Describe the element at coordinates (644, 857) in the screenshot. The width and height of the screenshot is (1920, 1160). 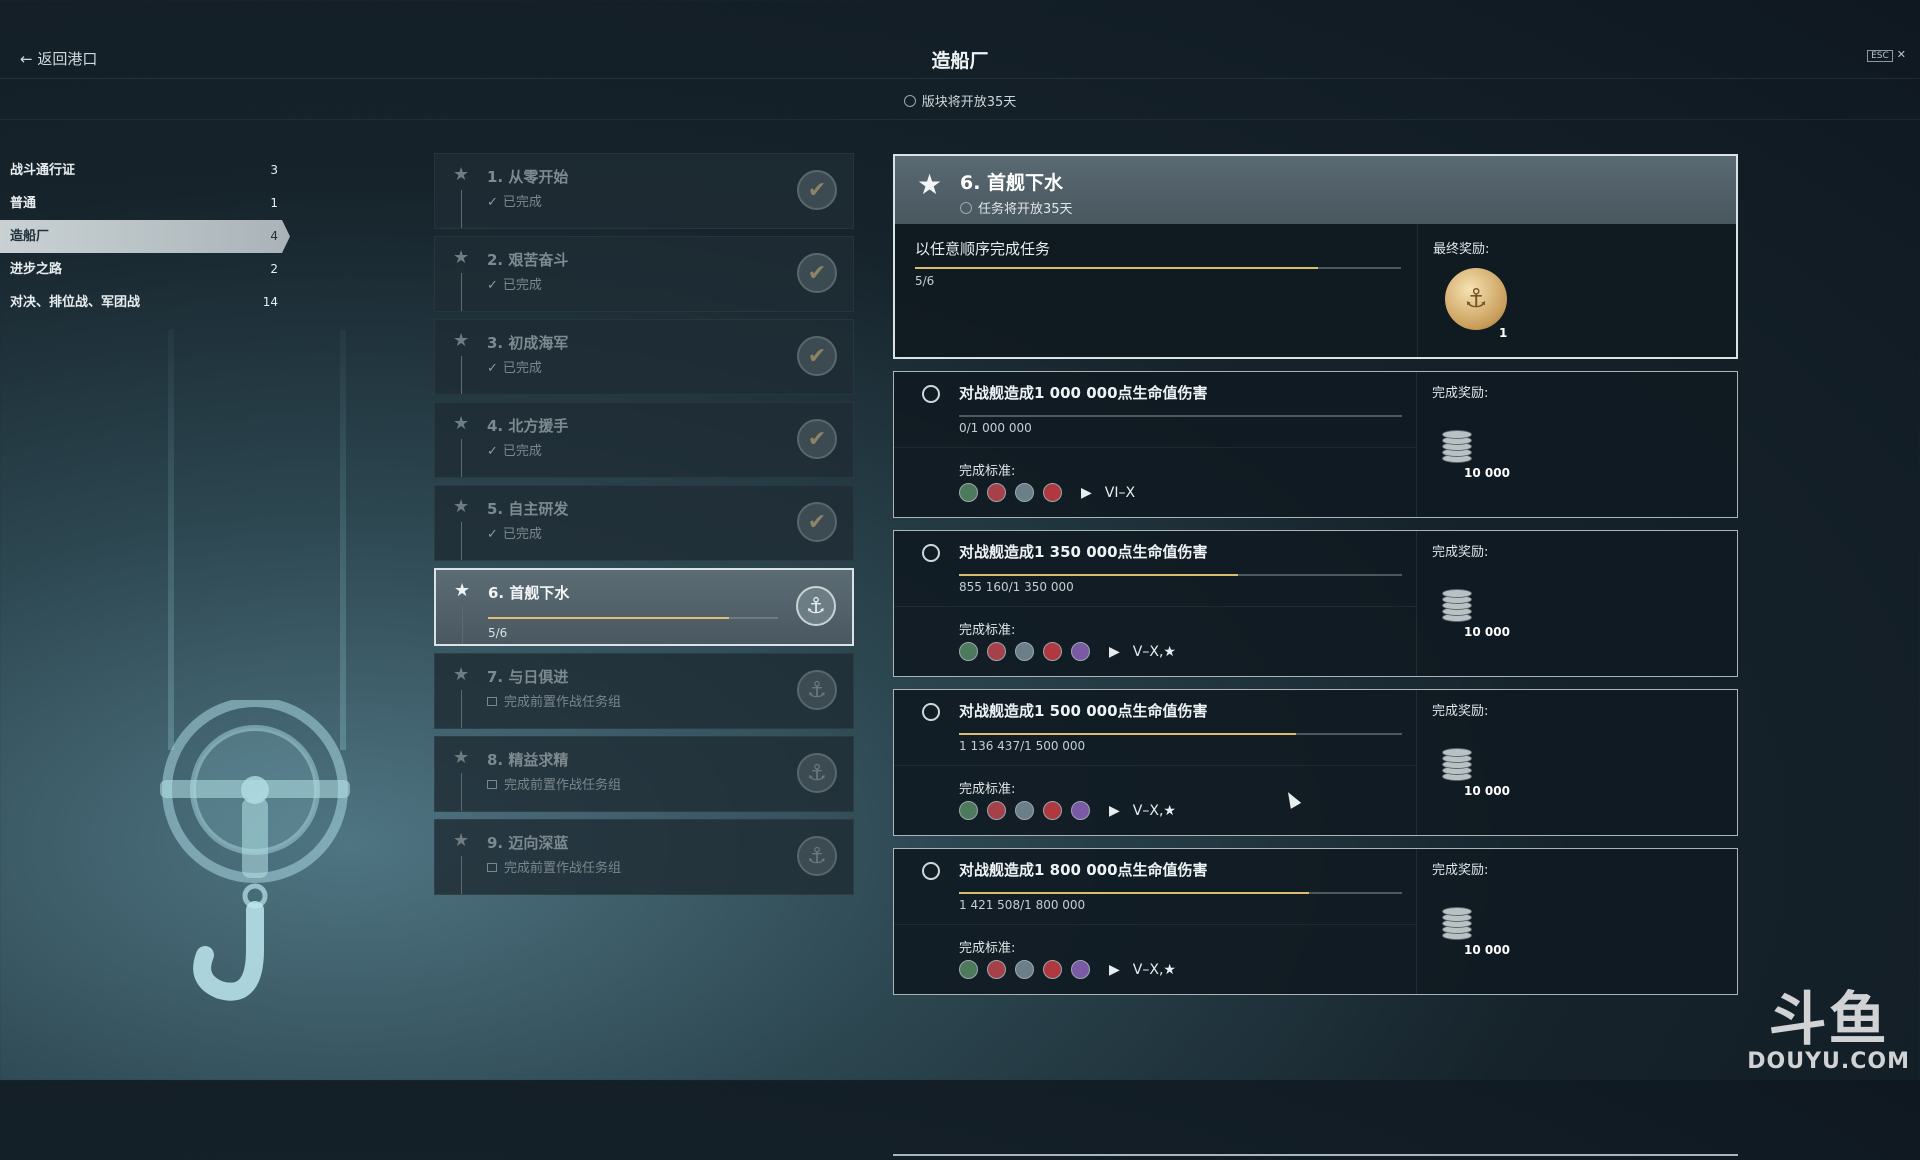
I see `task-item: ★ 9. 迈向深蓝 完成前置作战任务组 ⚓` at that location.